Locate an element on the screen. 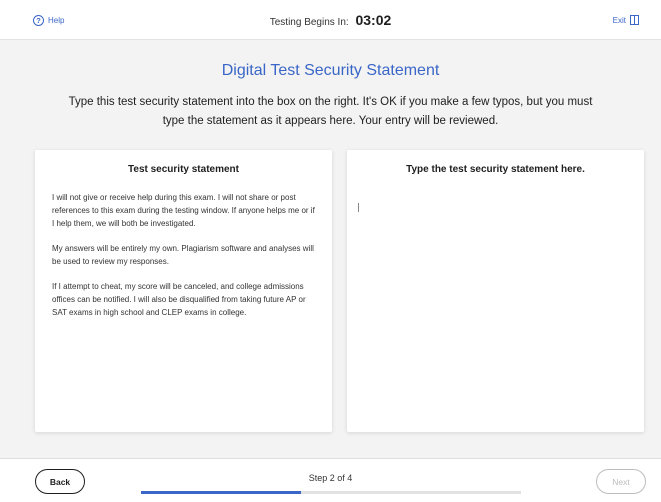  exit-icon is located at coordinates (634, 20).